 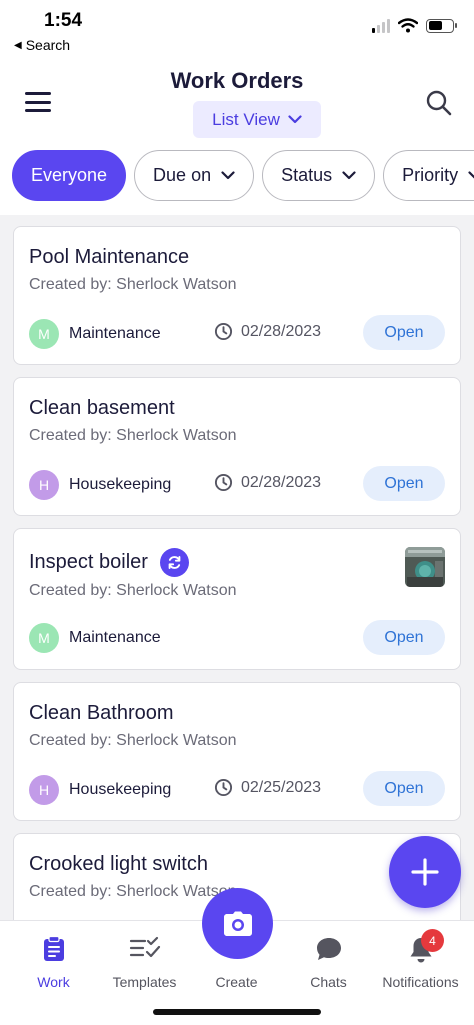 I want to click on wifi-icon, so click(x=408, y=25).